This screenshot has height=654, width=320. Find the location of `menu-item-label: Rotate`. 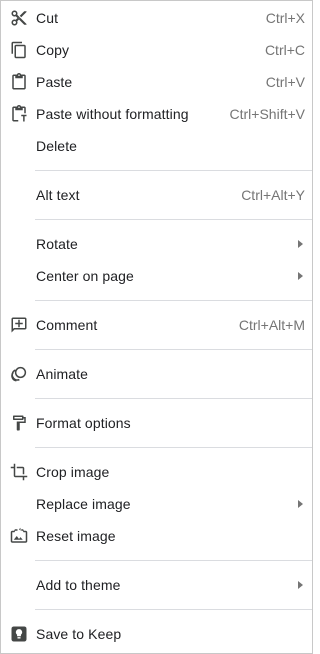

menu-item-label: Rotate is located at coordinates (57, 244).